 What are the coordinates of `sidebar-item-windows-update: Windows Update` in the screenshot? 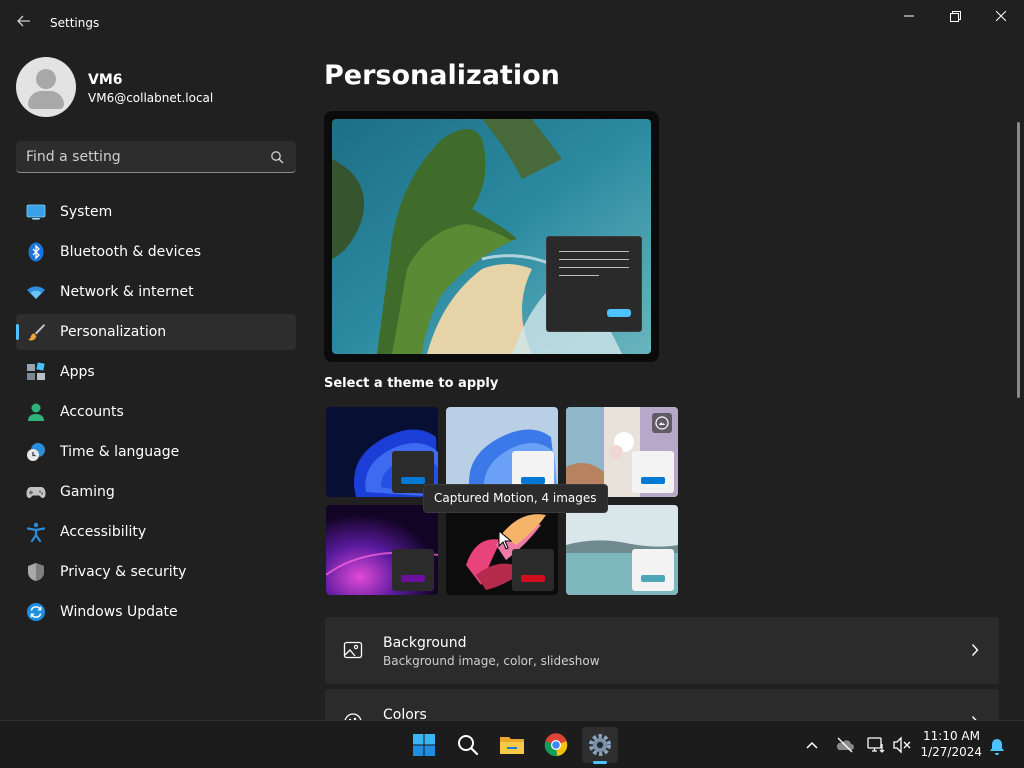 It's located at (156, 612).